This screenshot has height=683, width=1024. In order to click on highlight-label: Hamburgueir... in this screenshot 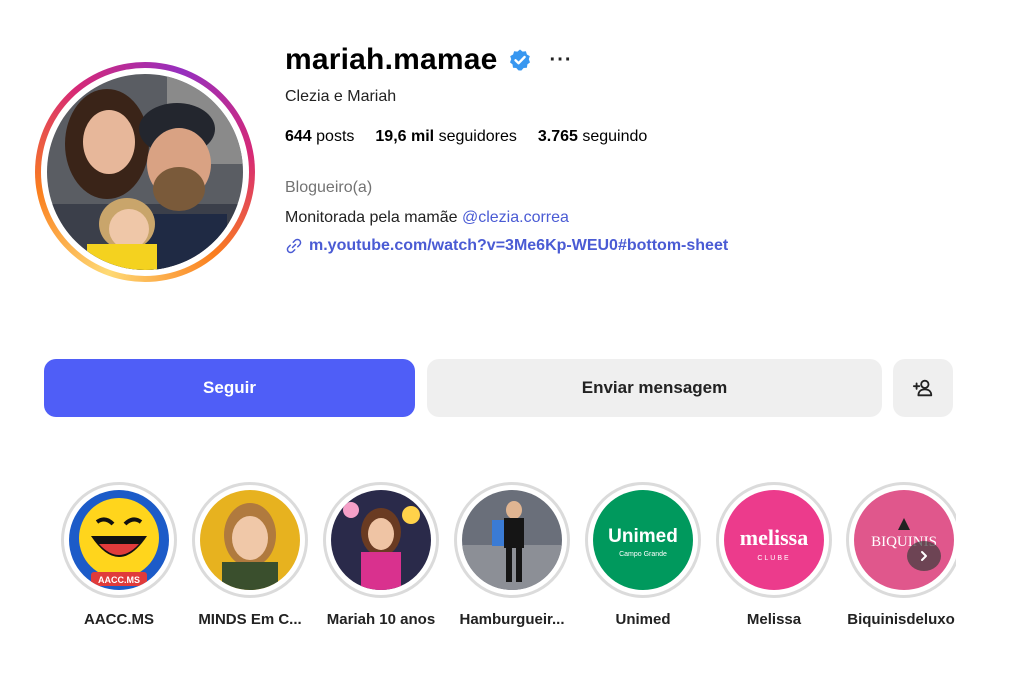, I will do `click(512, 619)`.